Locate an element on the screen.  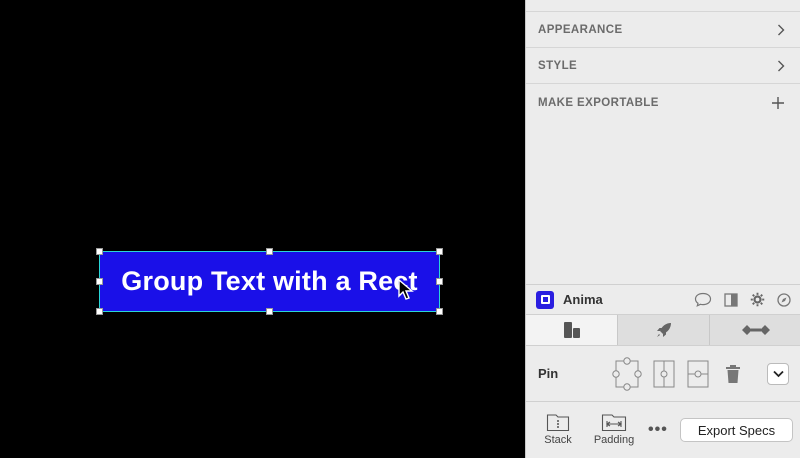
pin-all-icon is located at coordinates (627, 373).